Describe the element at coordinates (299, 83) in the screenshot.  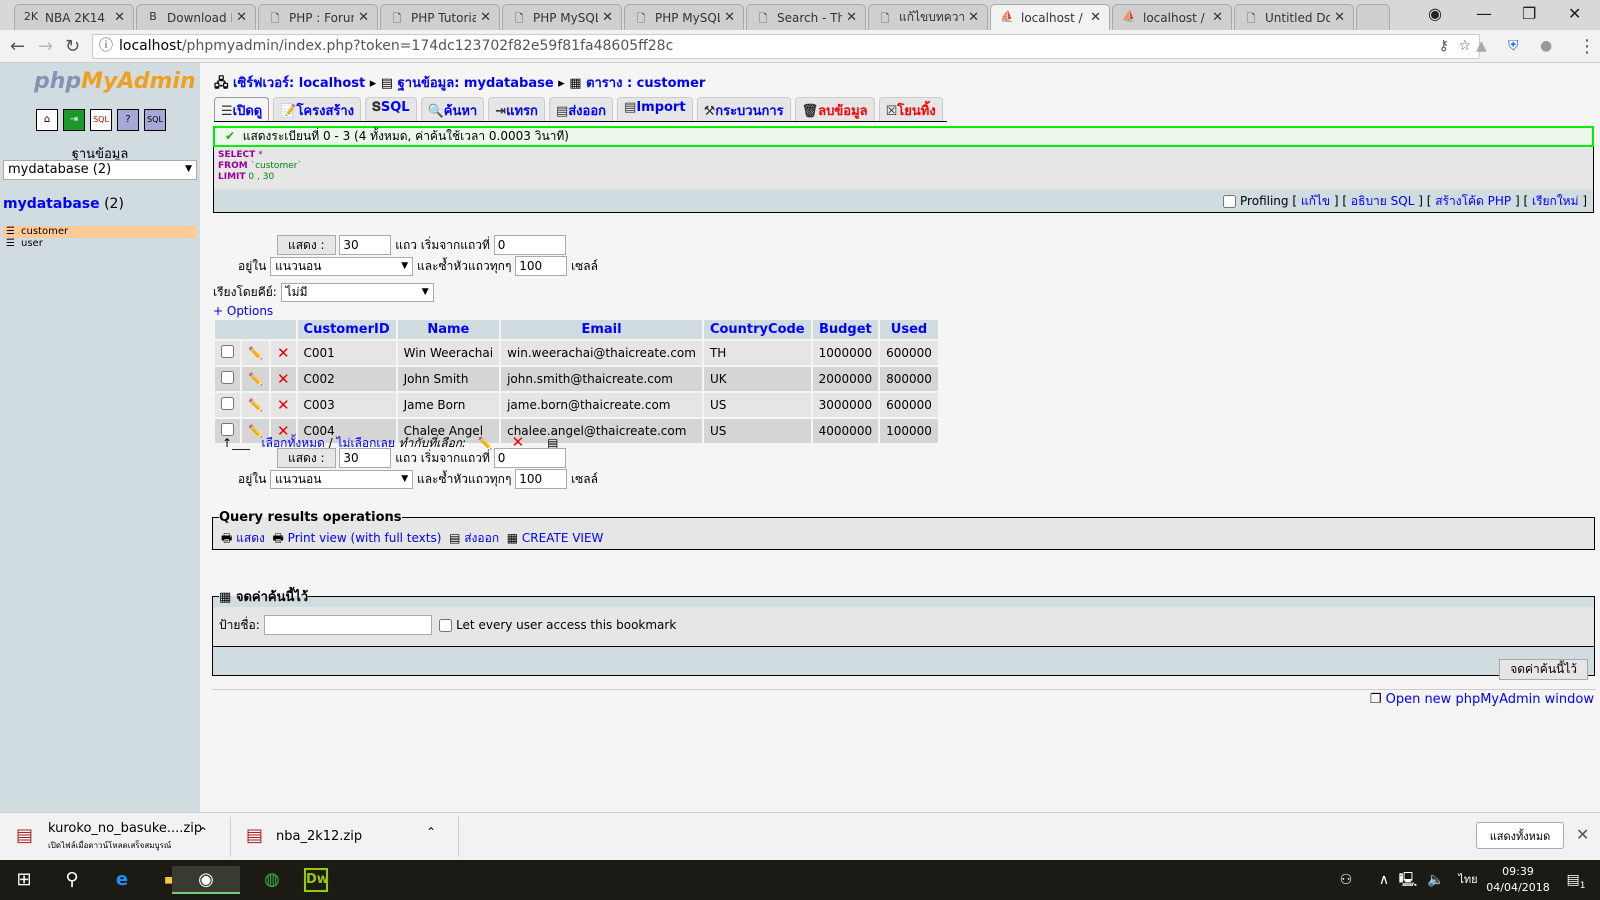
I see `breadcrumb-server: เซิร์ฟเวอร์: localhost` at that location.